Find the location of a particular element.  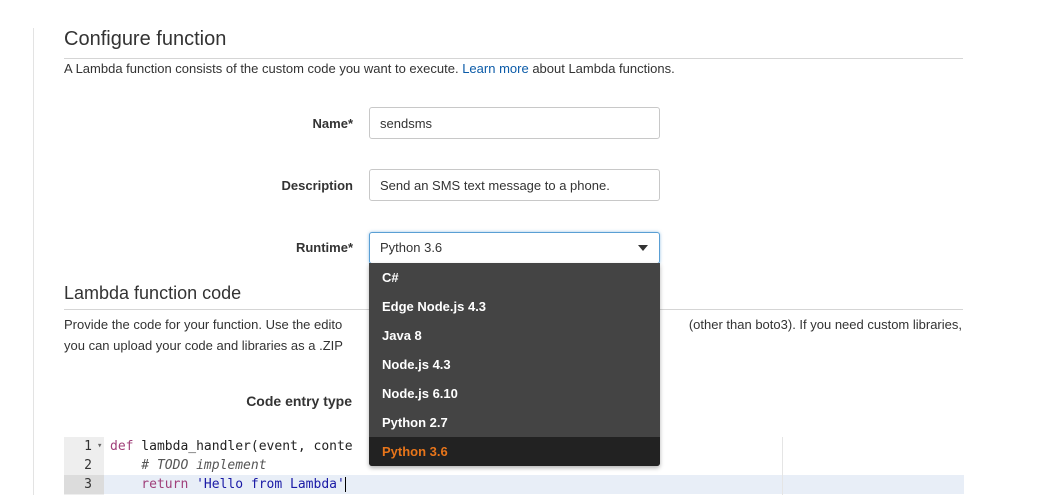

runtime-select: Python 3.6 is located at coordinates (514, 248).